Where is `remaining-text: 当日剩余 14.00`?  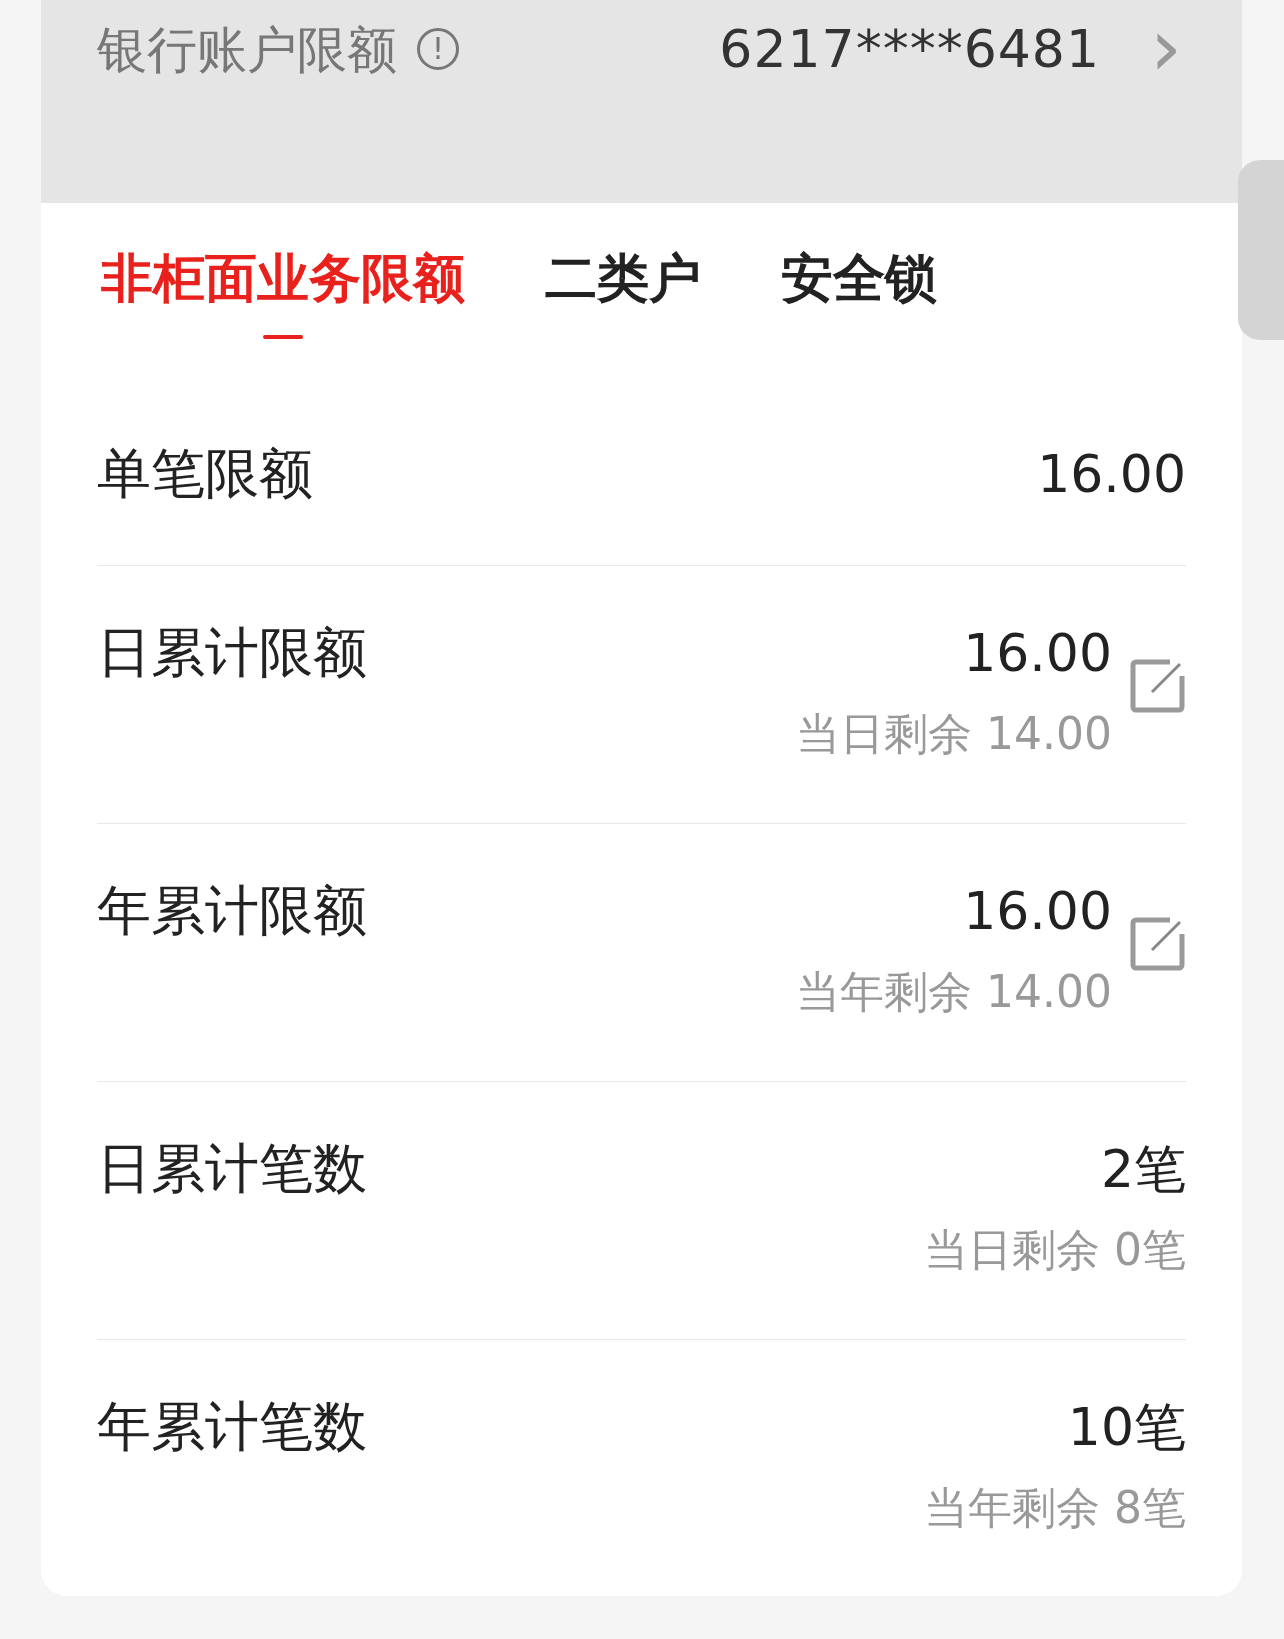 remaining-text: 当日剩余 14.00 is located at coordinates (954, 734).